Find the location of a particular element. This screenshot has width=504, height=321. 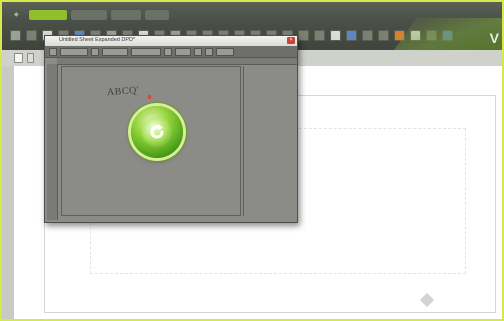

app-menu-button: ◆ is located at coordinates (16, 15).